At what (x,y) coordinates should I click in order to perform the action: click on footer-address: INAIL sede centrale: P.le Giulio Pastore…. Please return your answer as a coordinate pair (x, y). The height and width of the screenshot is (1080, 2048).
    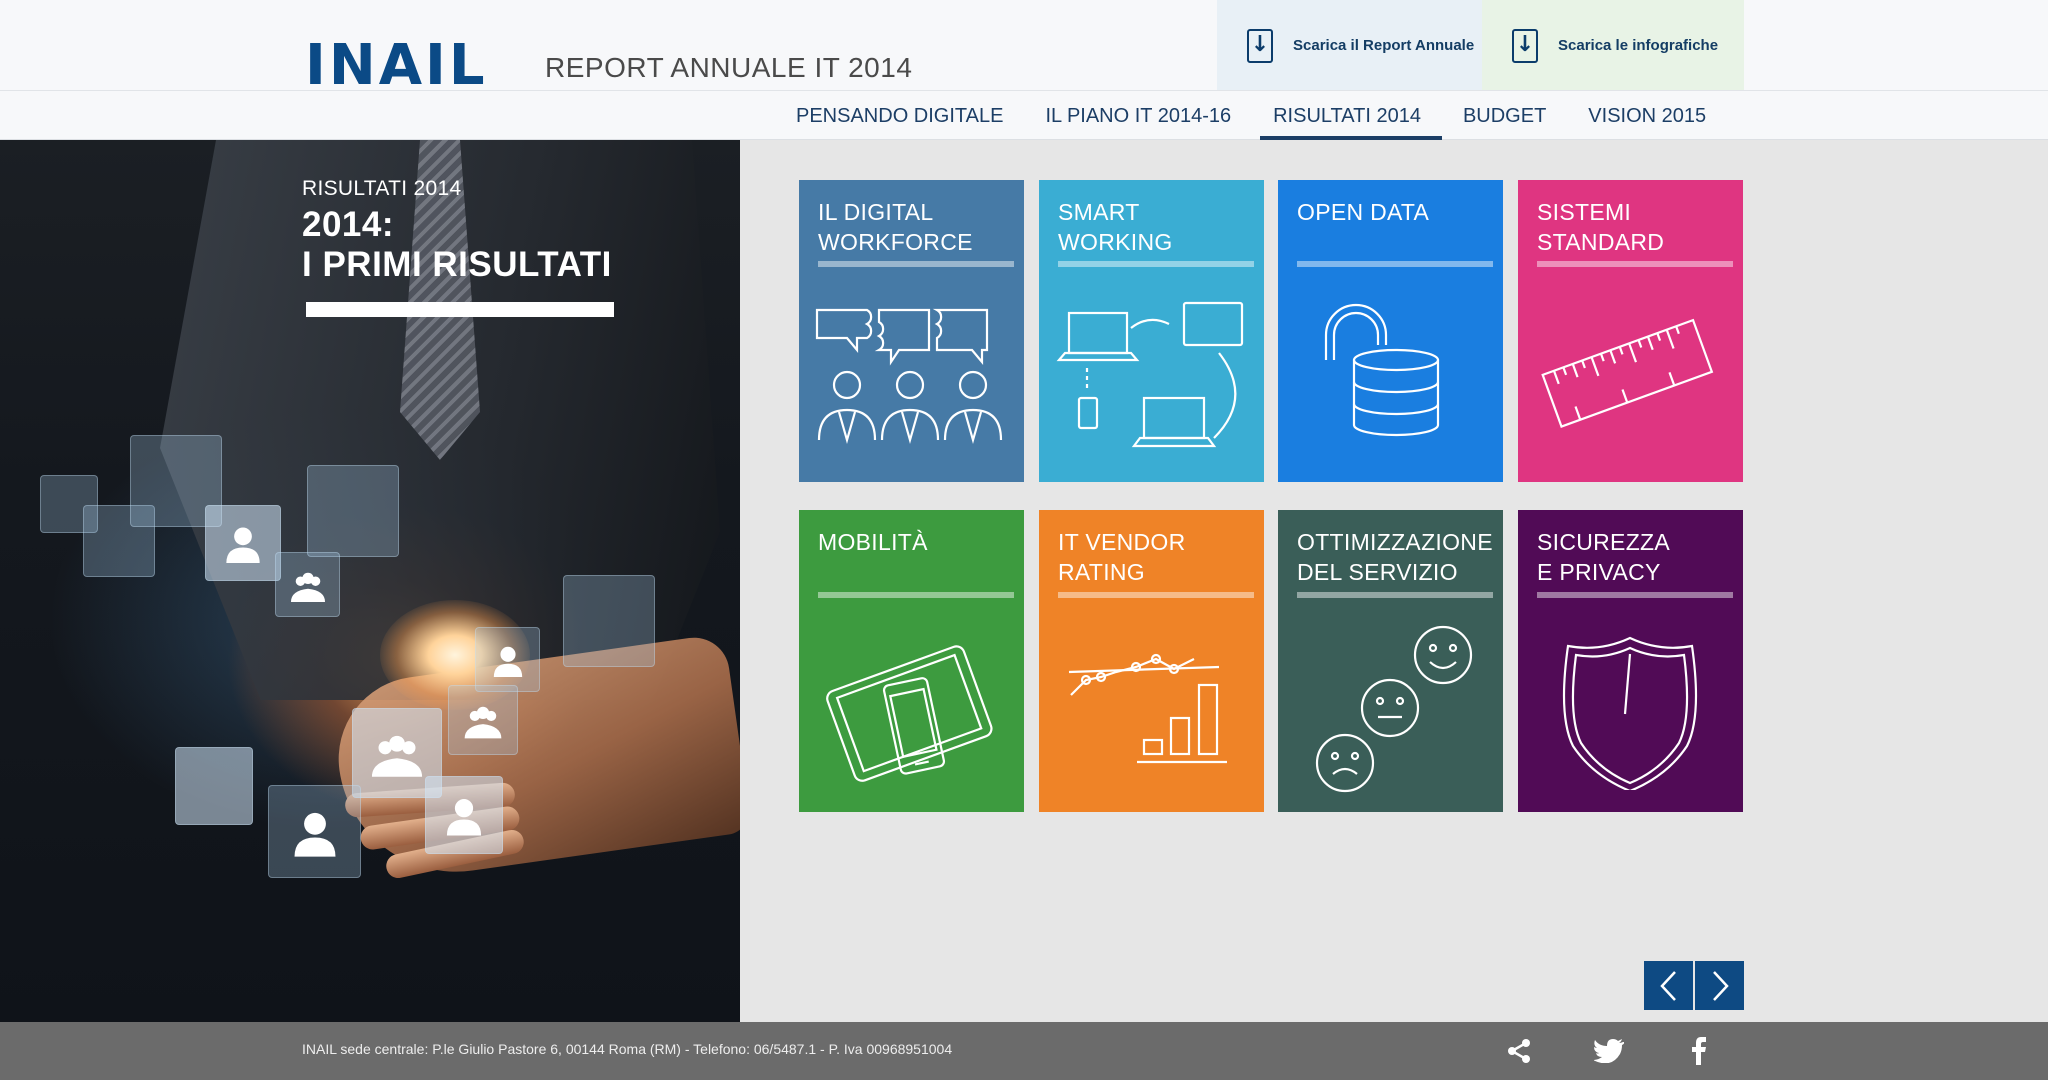
    Looking at the image, I should click on (627, 1049).